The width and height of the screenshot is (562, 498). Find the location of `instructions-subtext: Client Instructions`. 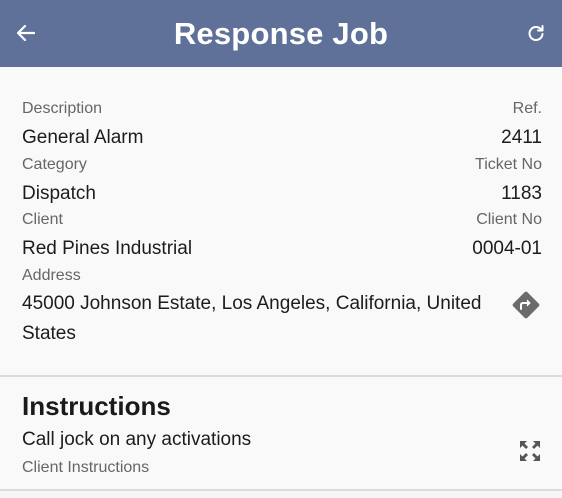

instructions-subtext: Client Instructions is located at coordinates (86, 467).